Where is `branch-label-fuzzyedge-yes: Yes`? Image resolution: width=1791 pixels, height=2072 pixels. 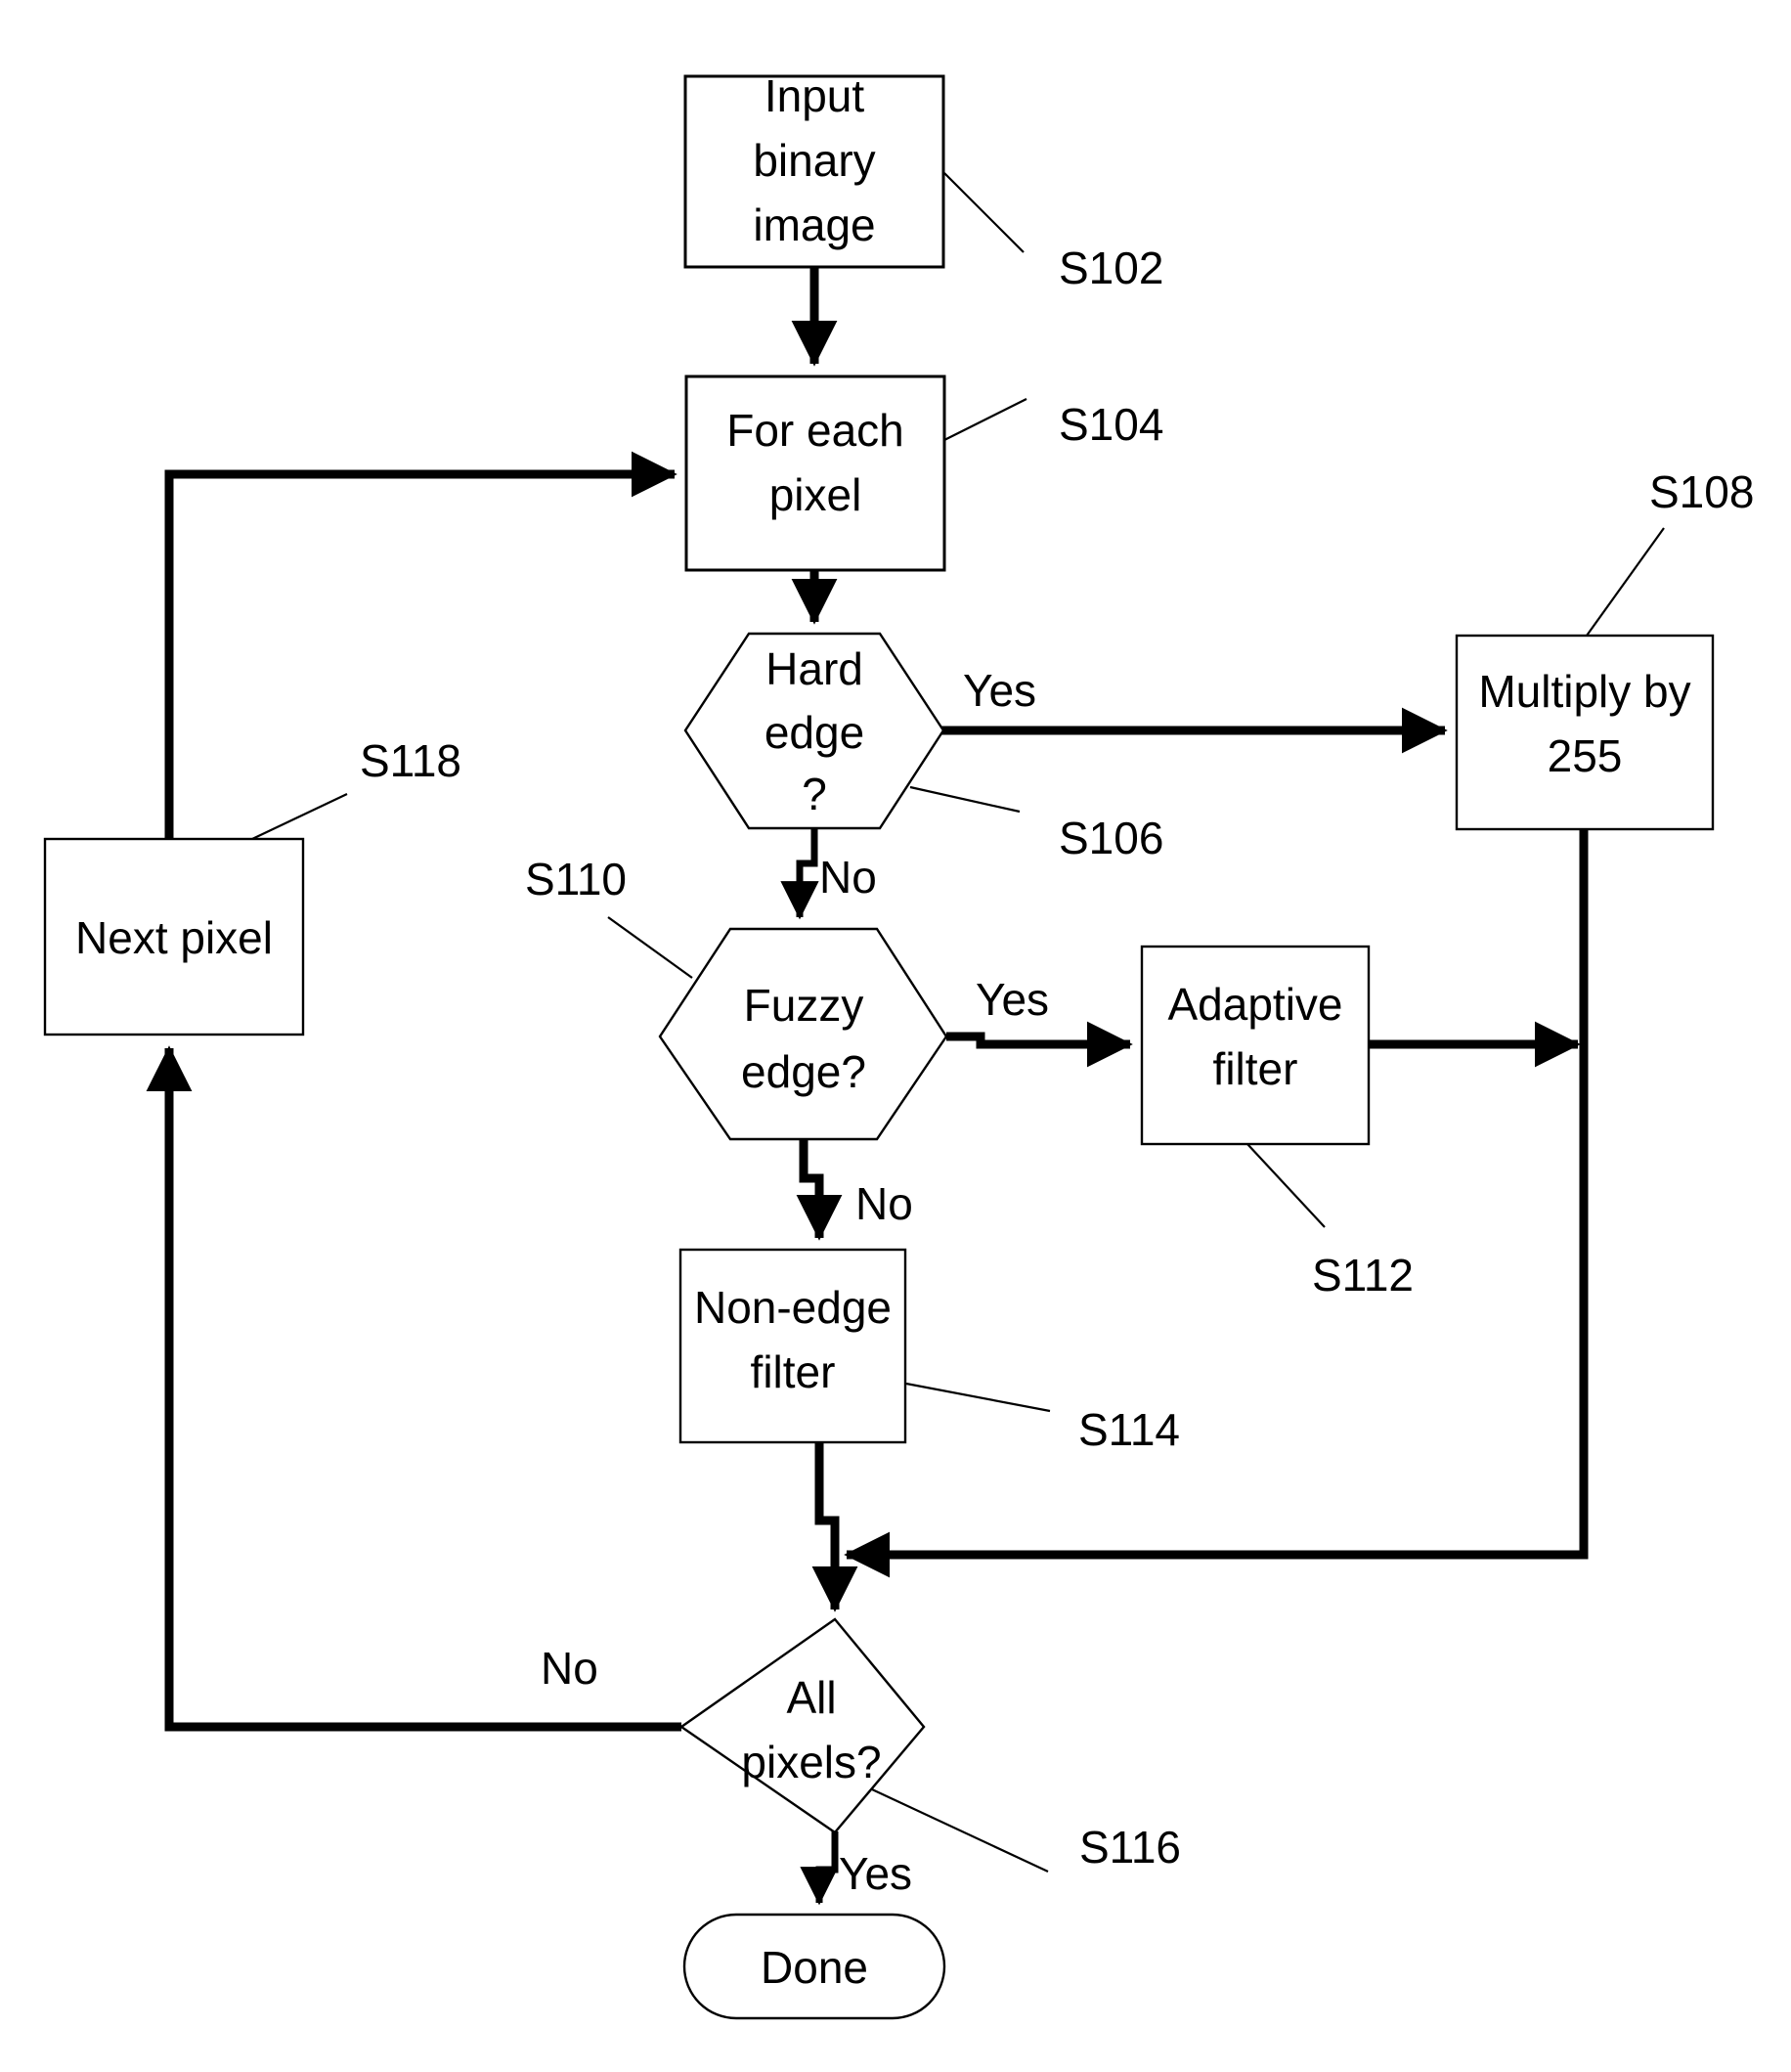 branch-label-fuzzyedge-yes: Yes is located at coordinates (1012, 999).